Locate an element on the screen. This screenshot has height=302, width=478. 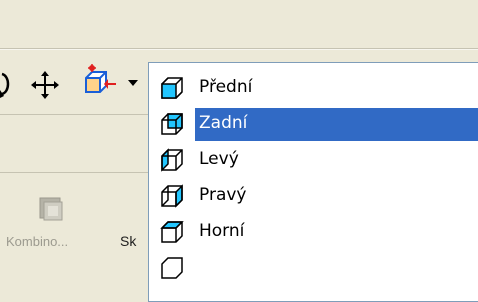
menu-item-label: Levý is located at coordinates (219, 159).